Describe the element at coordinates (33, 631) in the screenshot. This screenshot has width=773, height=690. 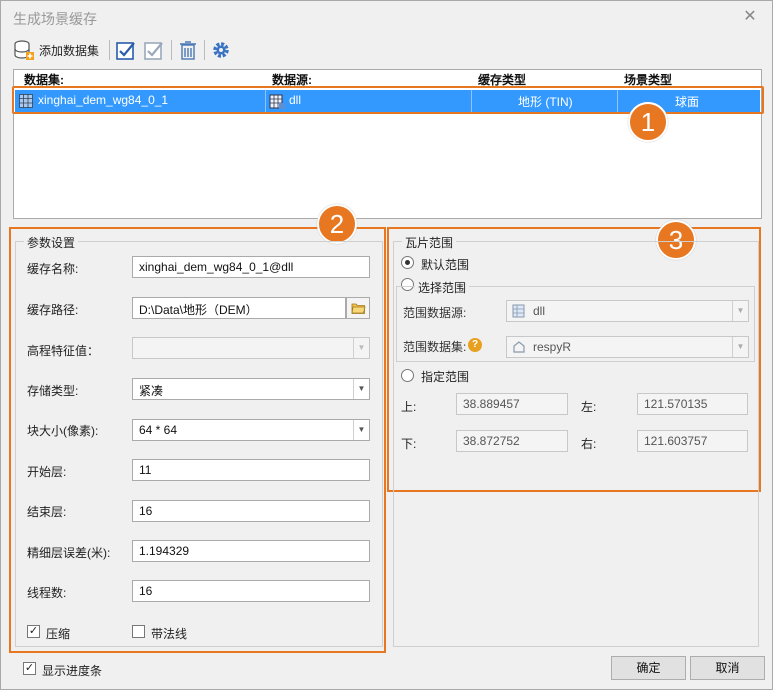
I see `compress-checkbox: ✓` at that location.